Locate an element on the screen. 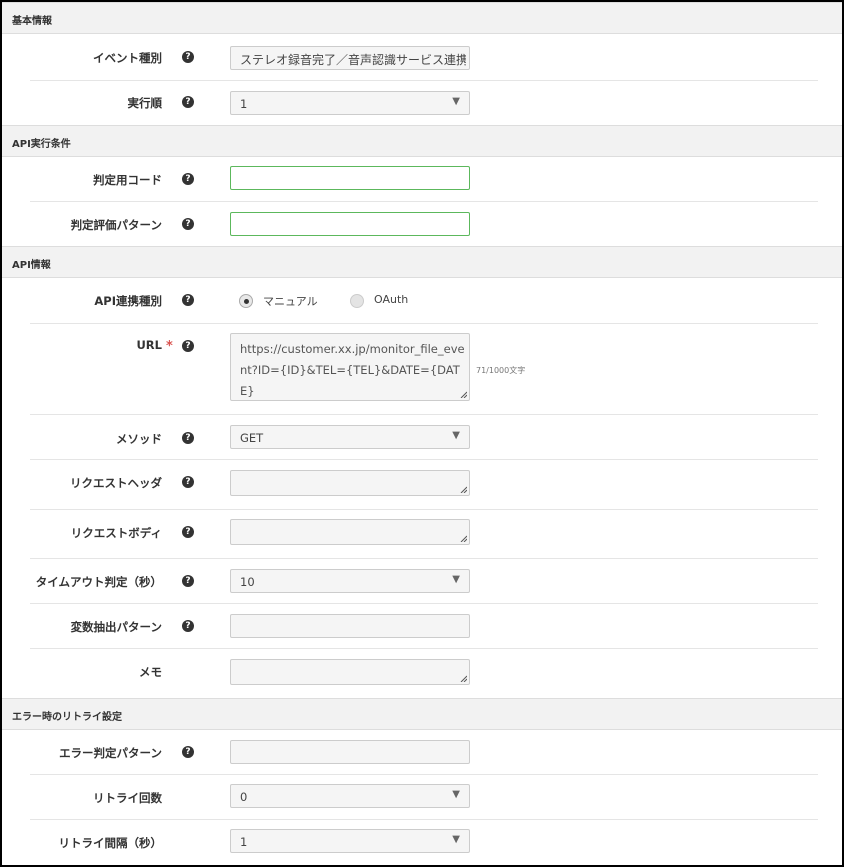 Image resolution: width=844 pixels, height=867 pixels. request-header-label: リクエストヘッダ is located at coordinates (116, 483).